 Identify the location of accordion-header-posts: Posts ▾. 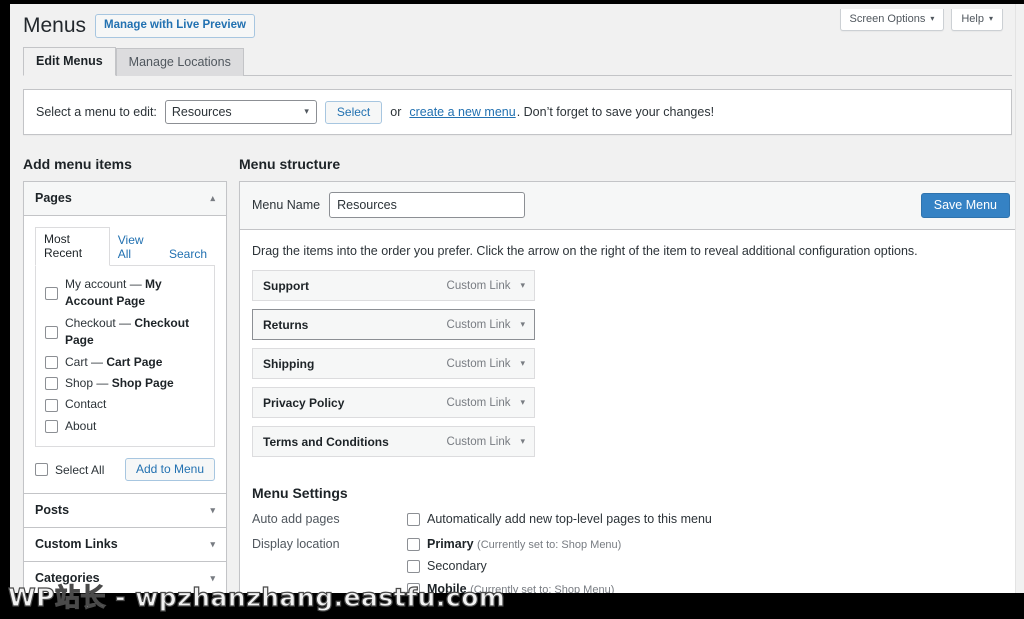
(125, 510).